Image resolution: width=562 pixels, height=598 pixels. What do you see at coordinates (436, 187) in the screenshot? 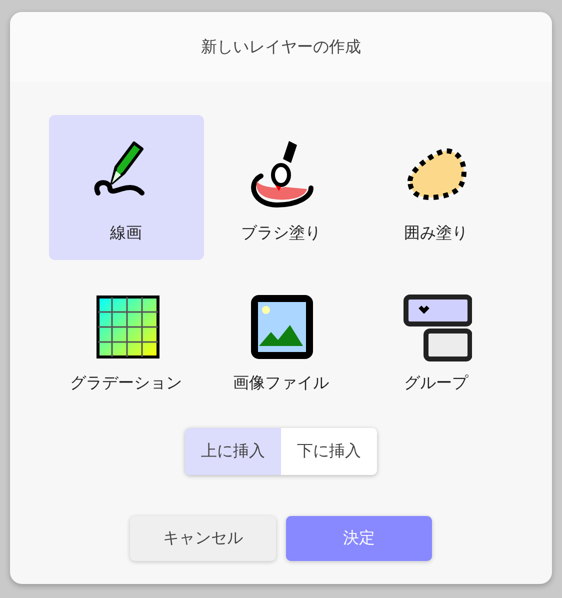
I see `layer-type-option: 囲み塗り` at bounding box center [436, 187].